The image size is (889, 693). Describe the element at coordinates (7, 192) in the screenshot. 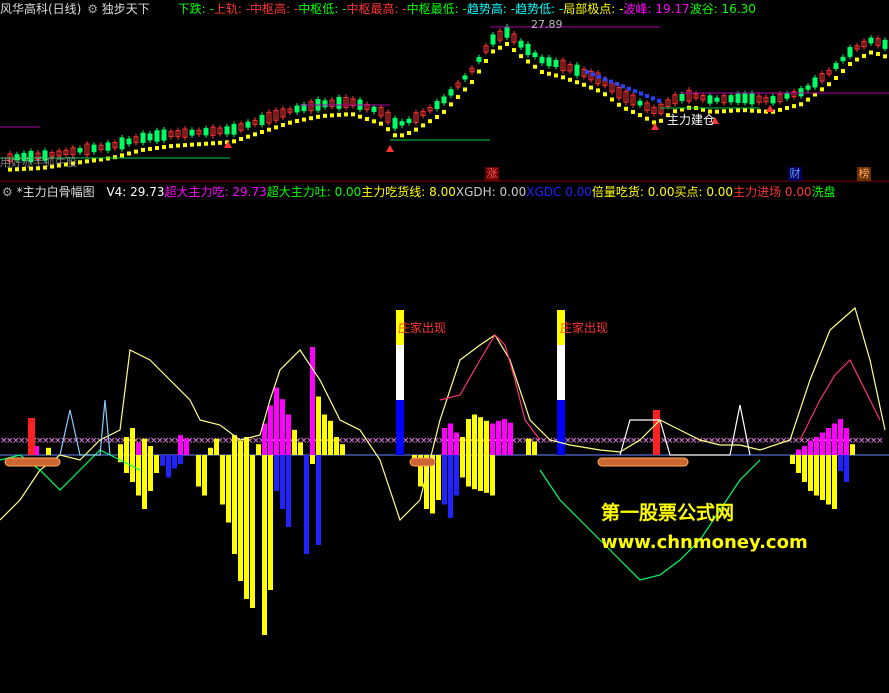

I see `settings-icon: ⚙` at that location.